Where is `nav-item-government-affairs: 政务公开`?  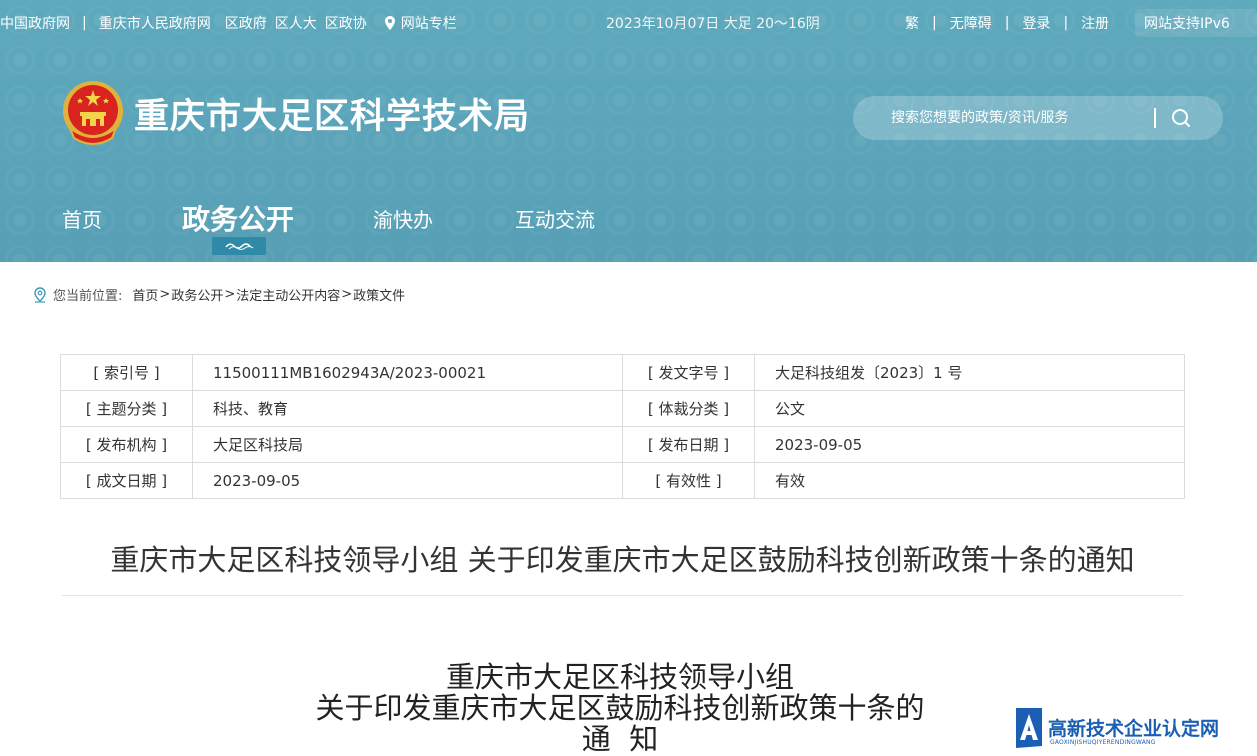
nav-item-government-affairs: 政务公开 is located at coordinates (238, 218).